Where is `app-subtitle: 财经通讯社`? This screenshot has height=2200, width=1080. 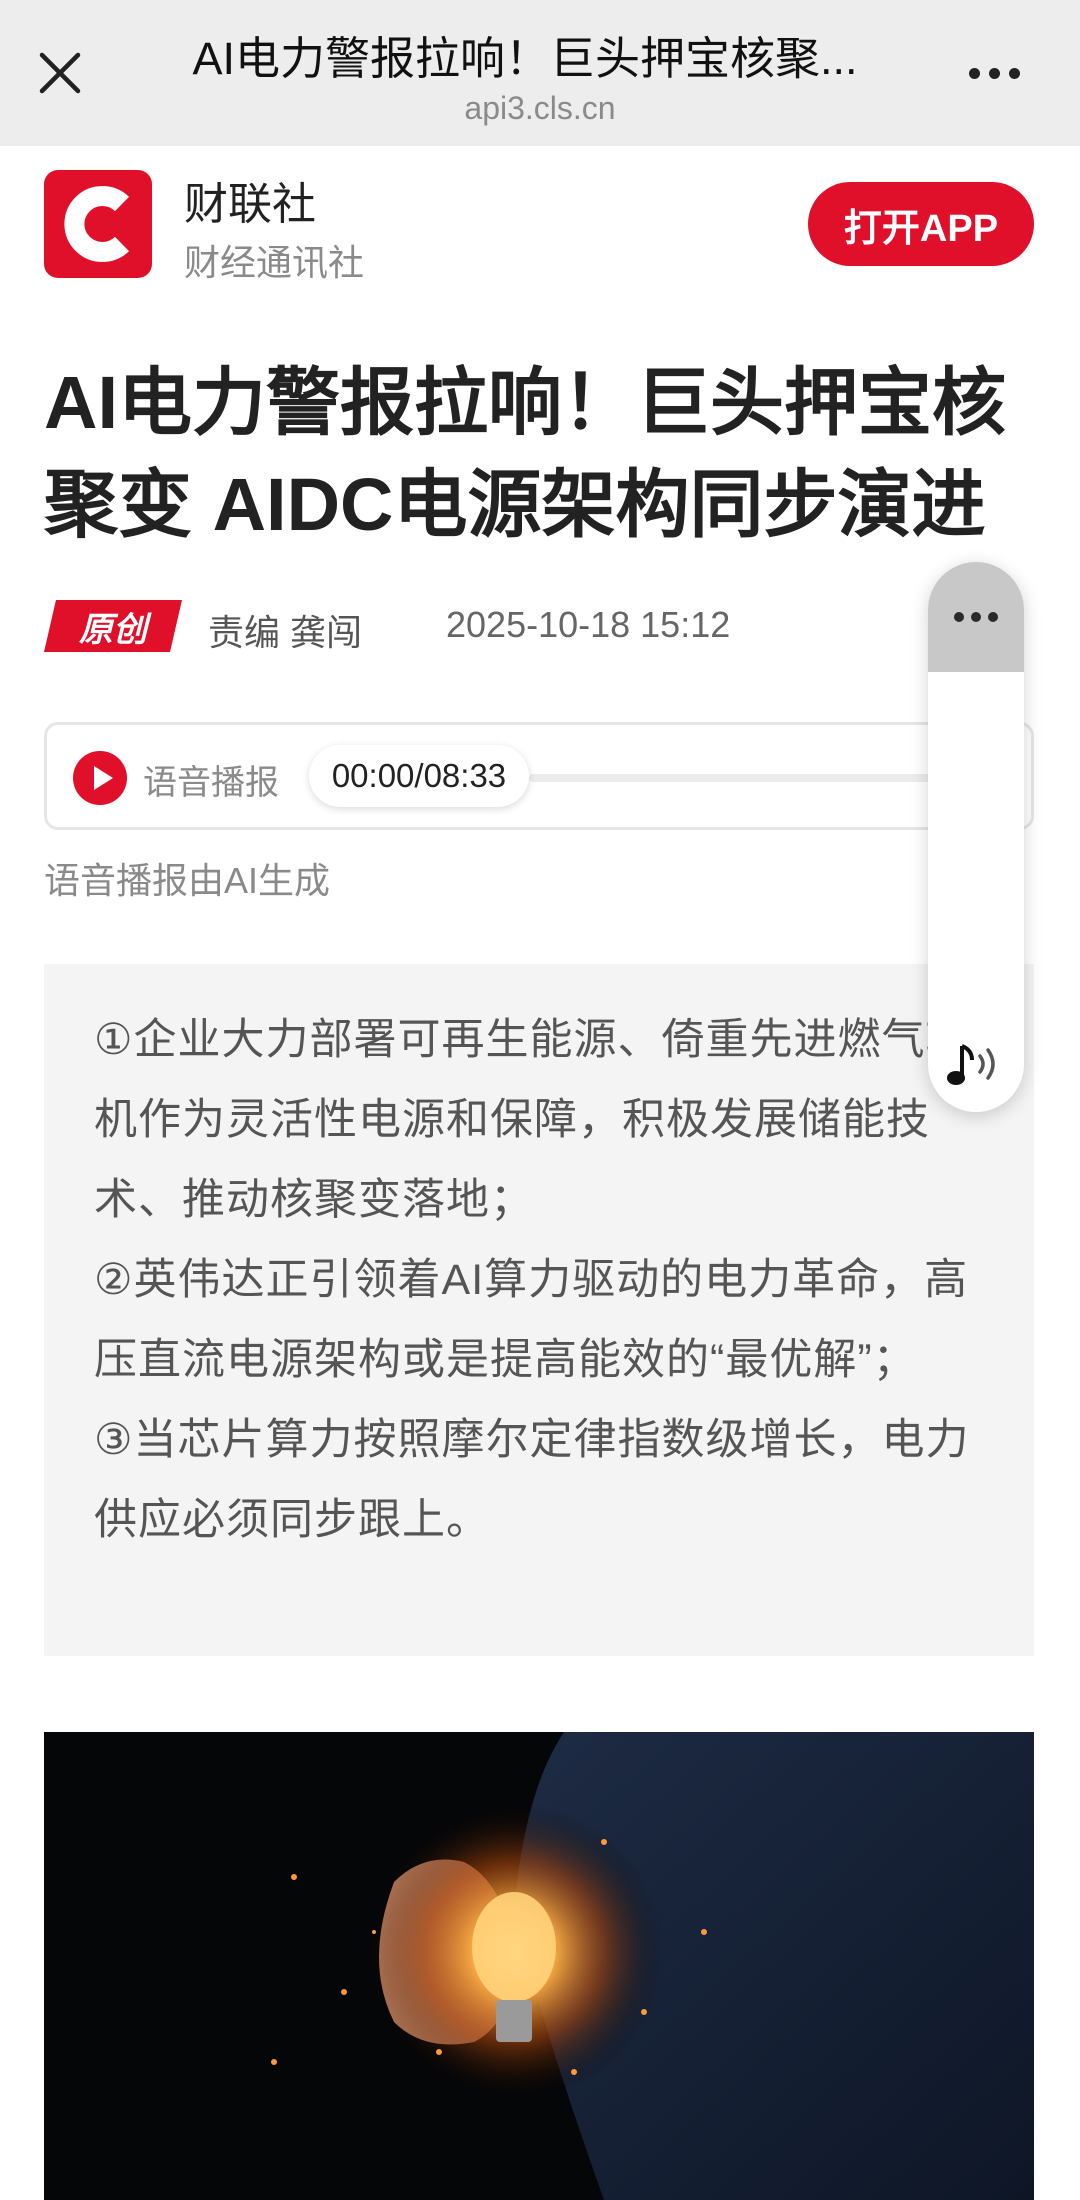
app-subtitle: 财经通讯社 is located at coordinates (274, 262).